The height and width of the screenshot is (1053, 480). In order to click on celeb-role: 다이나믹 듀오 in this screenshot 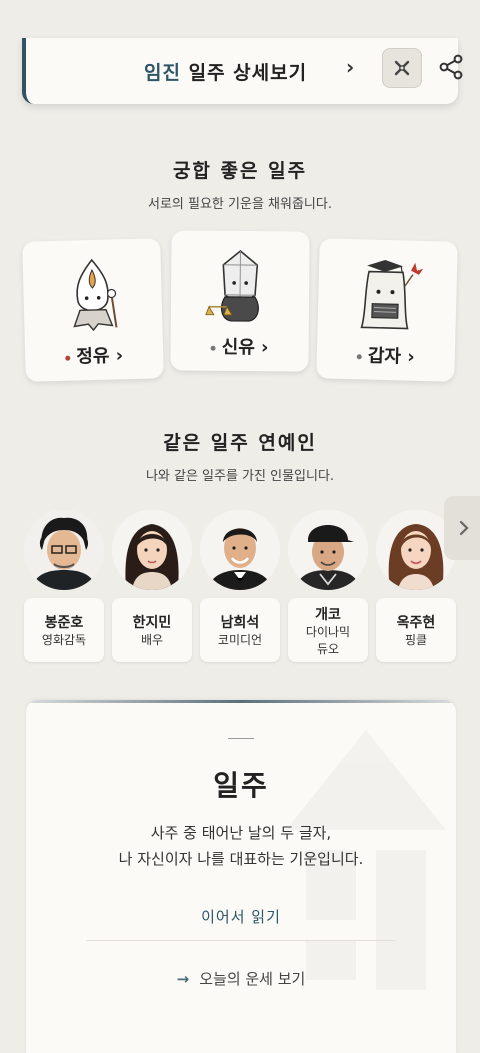, I will do `click(328, 640)`.